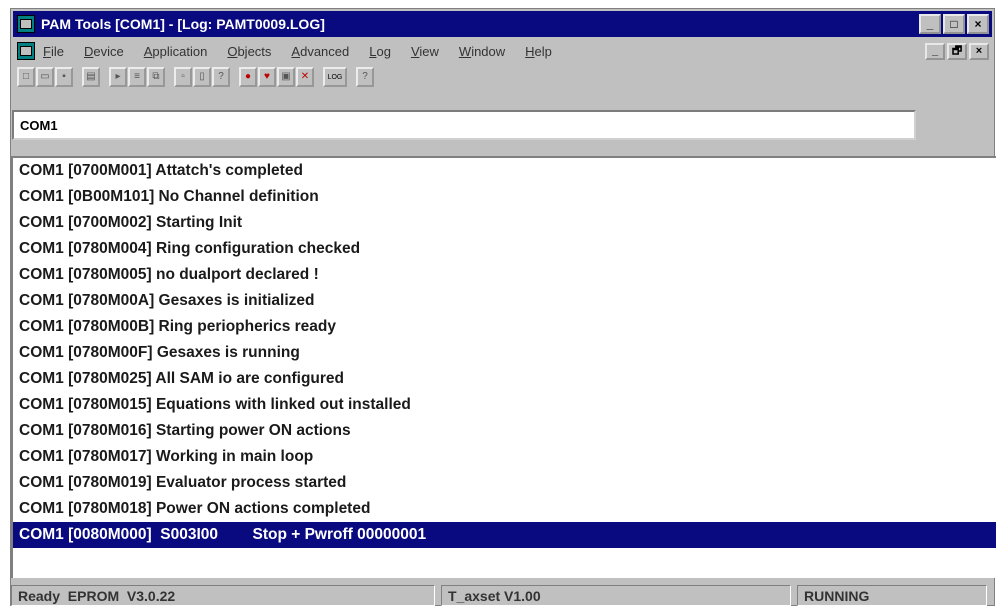 Image resolution: width=999 pixels, height=609 pixels. Describe the element at coordinates (156, 77) in the screenshot. I see `compare-icon: ⧉` at that location.